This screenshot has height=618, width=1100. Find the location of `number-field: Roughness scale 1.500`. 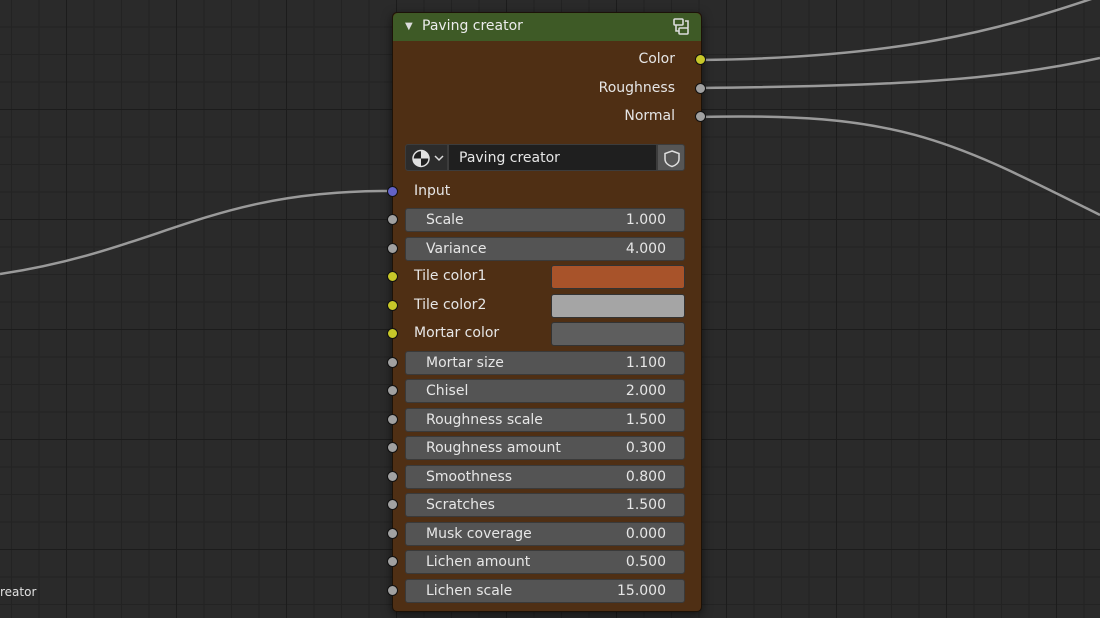

number-field: Roughness scale 1.500 is located at coordinates (545, 420).